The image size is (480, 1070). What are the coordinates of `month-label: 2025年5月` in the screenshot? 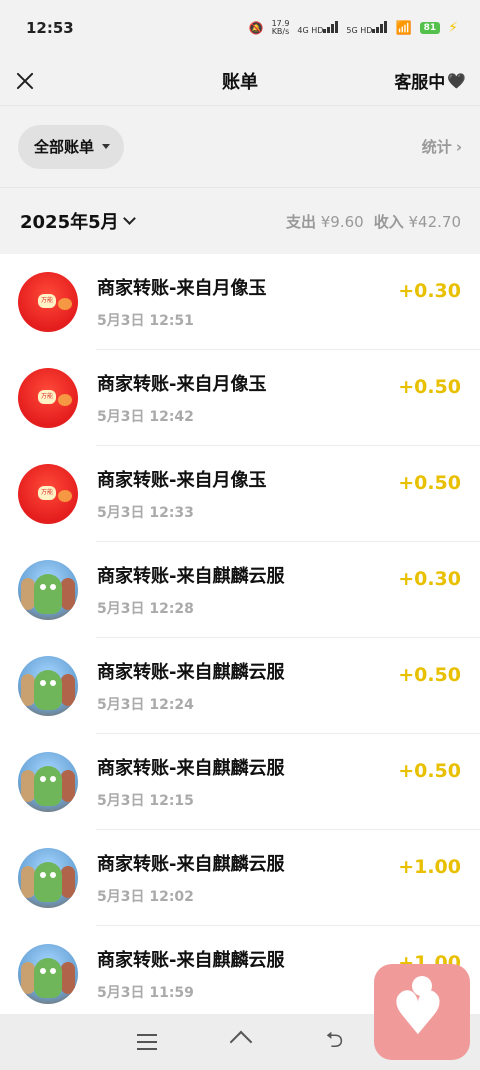 It's located at (69, 222).